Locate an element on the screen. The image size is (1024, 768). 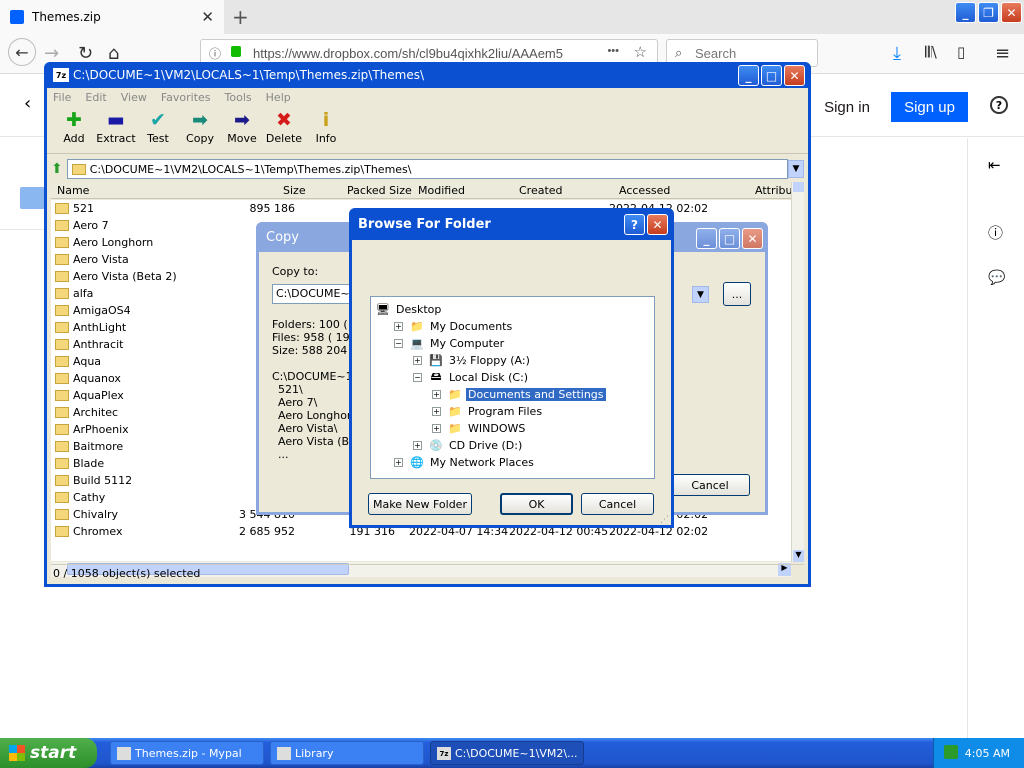
page-actions-icon: ••• is located at coordinates (613, 51).